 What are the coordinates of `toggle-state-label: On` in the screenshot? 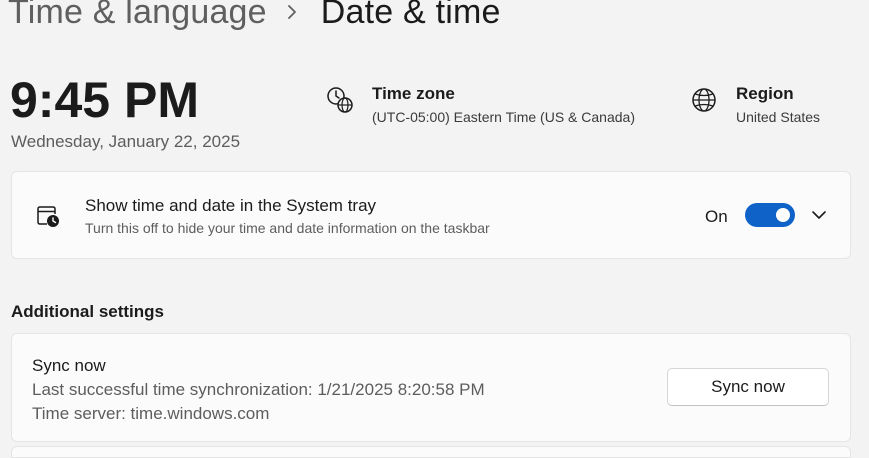 It's located at (716, 216).